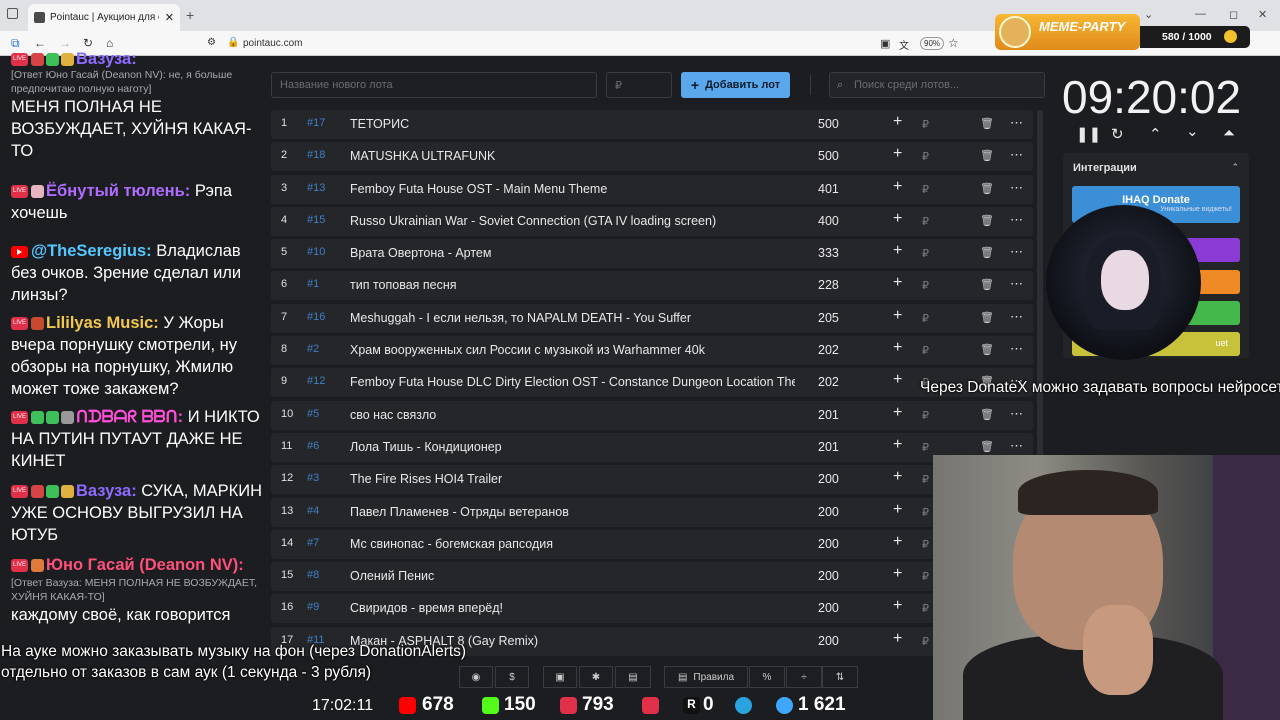  What do you see at coordinates (828, 221) in the screenshot?
I see `lot-amount: 400` at bounding box center [828, 221].